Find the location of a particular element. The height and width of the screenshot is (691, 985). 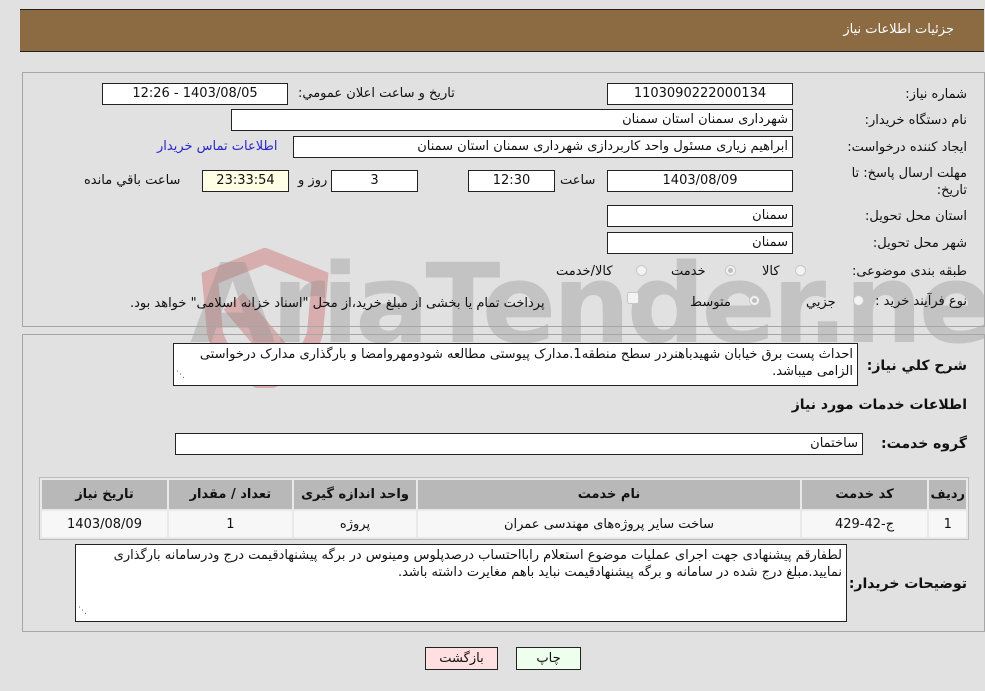

page-title: جزئیات اطلاعات نیاز is located at coordinates (898, 29).